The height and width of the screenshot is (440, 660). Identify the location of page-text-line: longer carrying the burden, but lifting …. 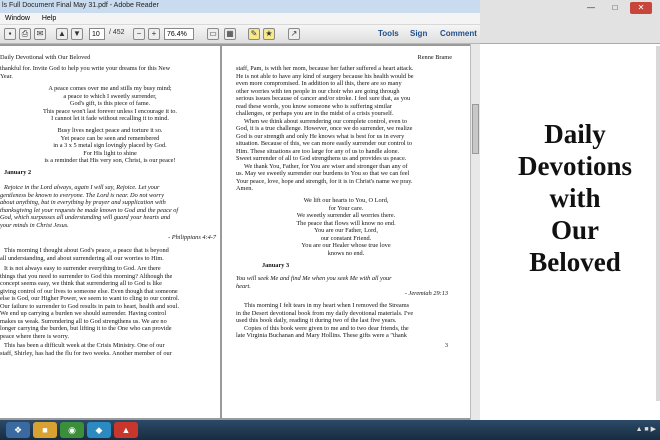
(86, 328).